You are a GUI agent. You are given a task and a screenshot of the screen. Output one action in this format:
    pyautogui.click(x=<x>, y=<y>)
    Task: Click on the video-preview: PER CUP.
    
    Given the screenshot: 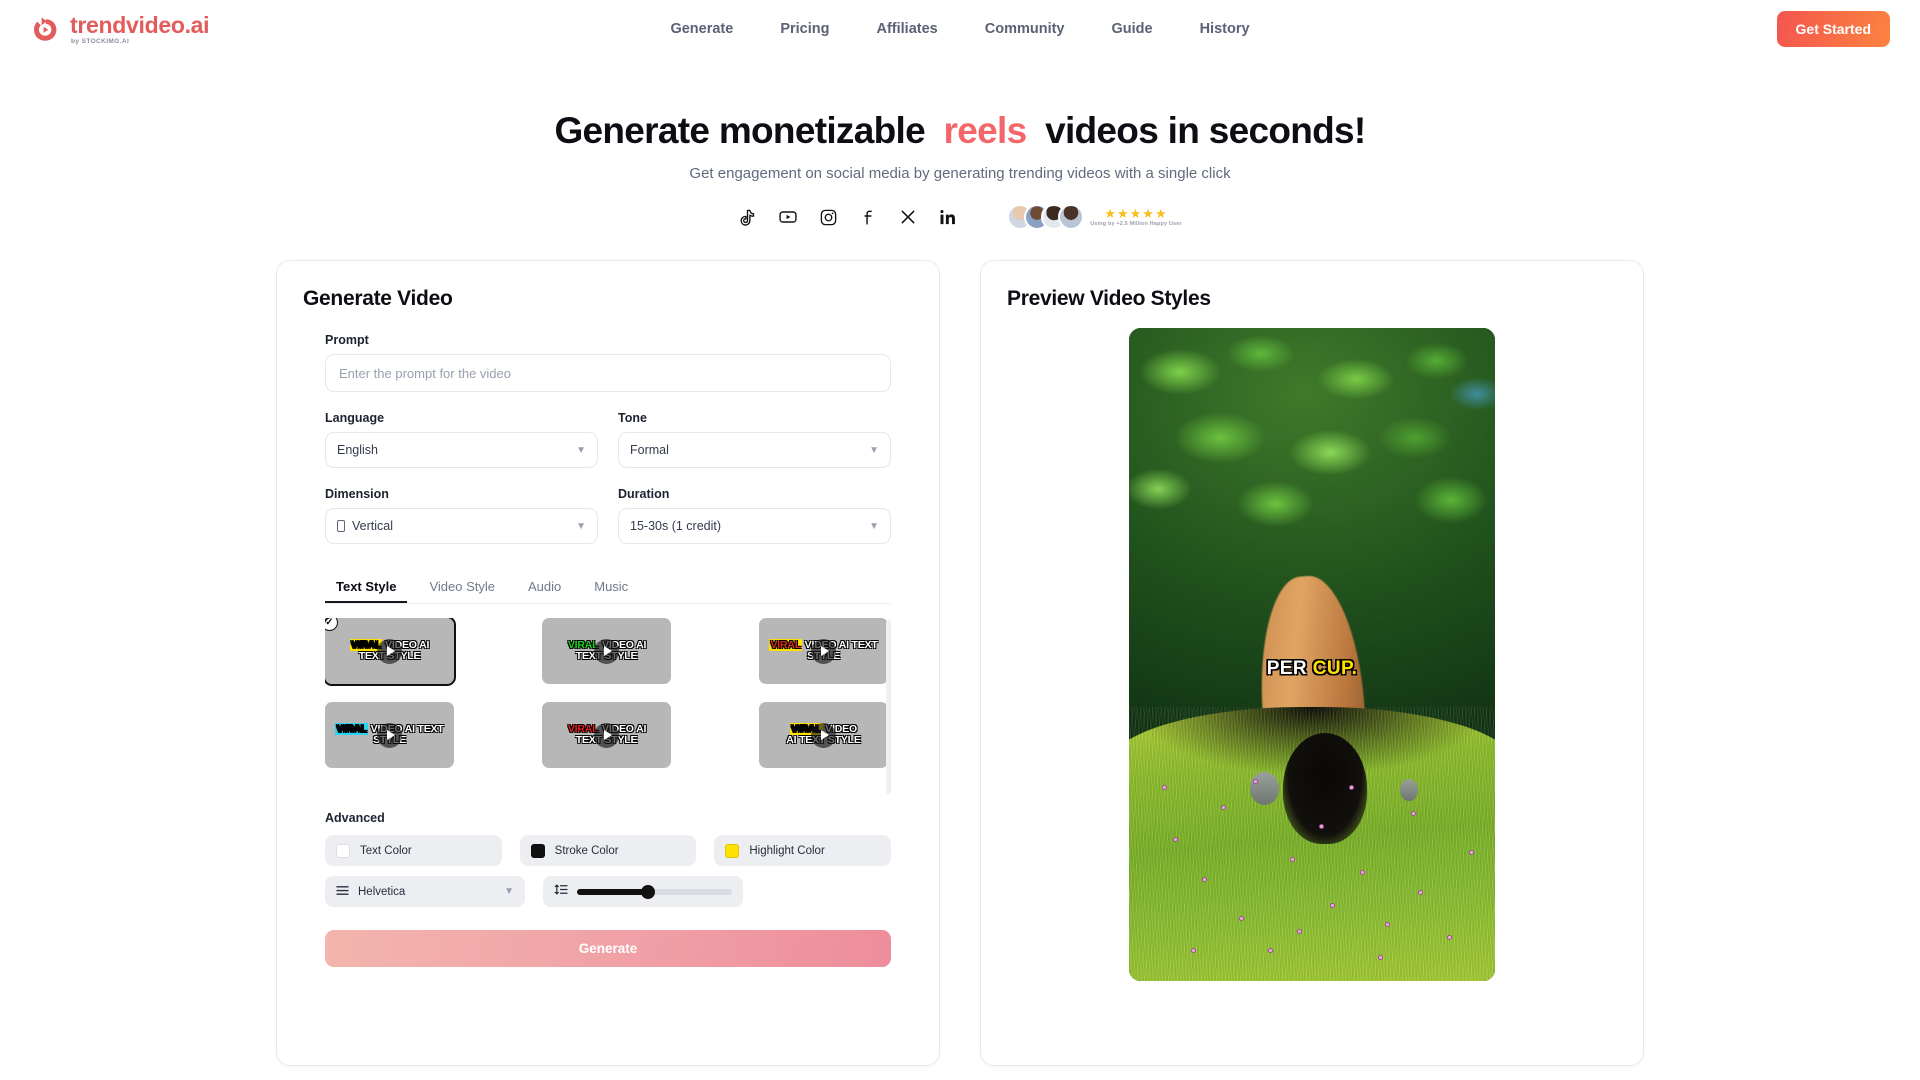 What is the action you would take?
    pyautogui.click(x=1312, y=654)
    